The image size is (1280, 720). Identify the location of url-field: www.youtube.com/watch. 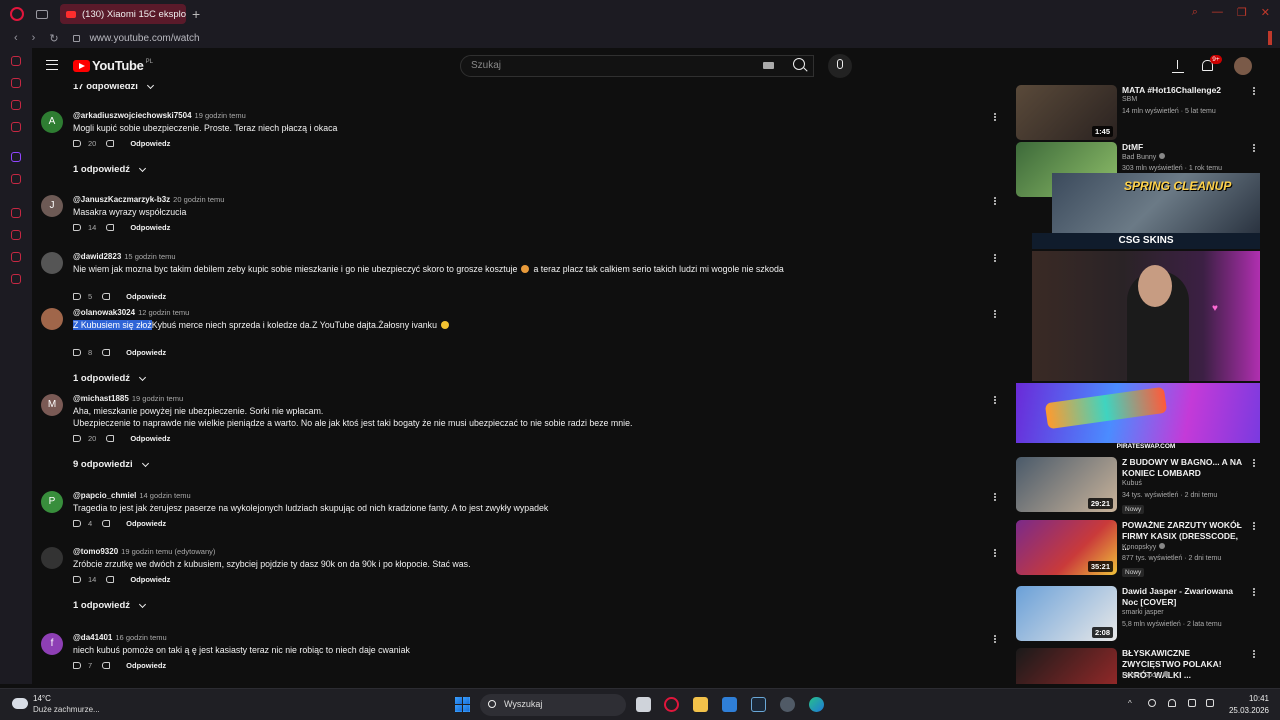
(145, 38).